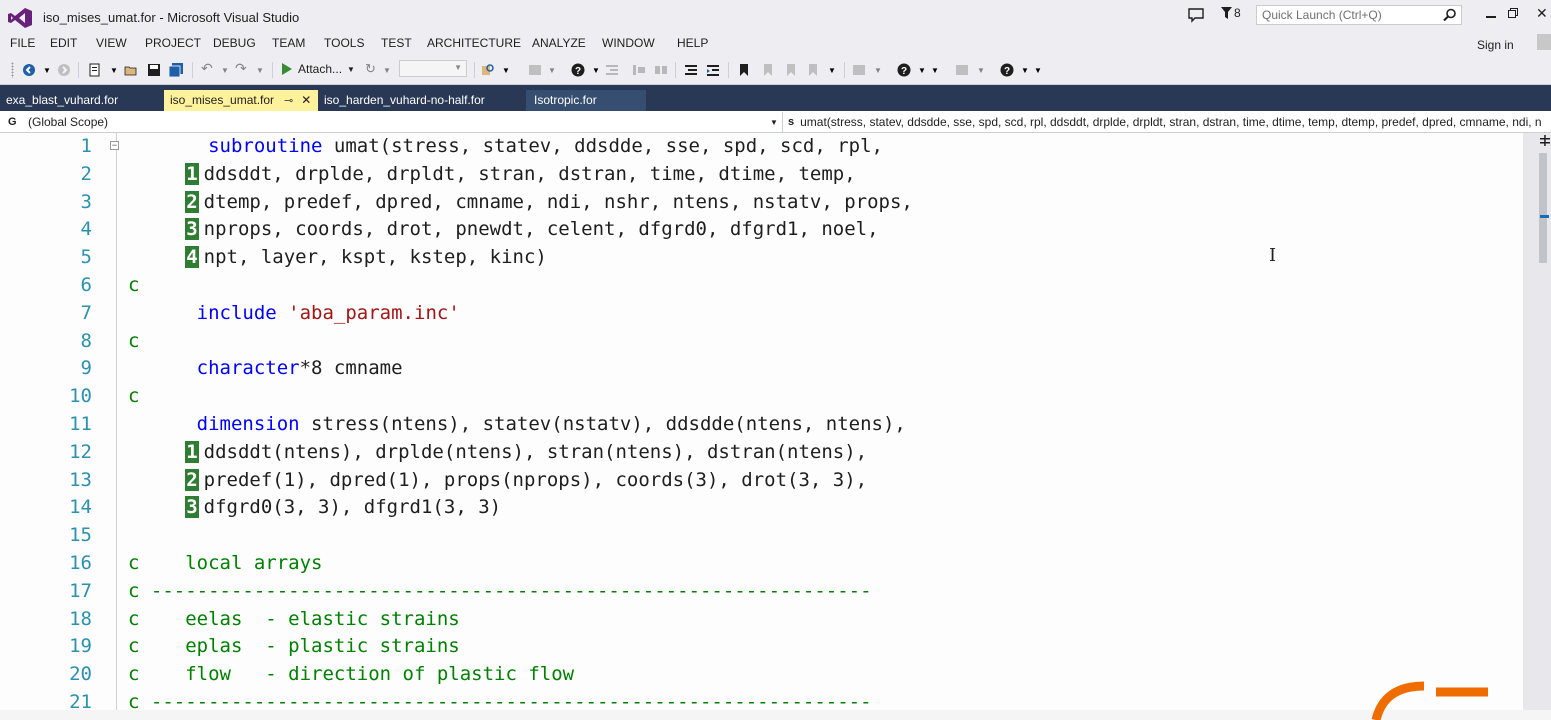 This screenshot has width=1551, height=720. What do you see at coordinates (925, 73) in the screenshot?
I see `help-2-dropdown-icon: ▼` at bounding box center [925, 73].